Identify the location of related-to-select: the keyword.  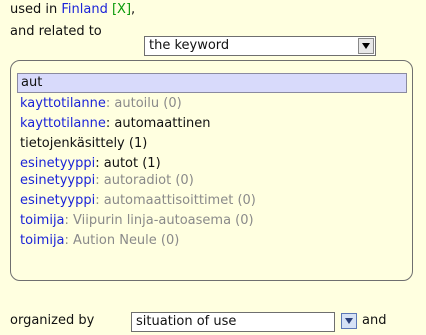
(260, 46).